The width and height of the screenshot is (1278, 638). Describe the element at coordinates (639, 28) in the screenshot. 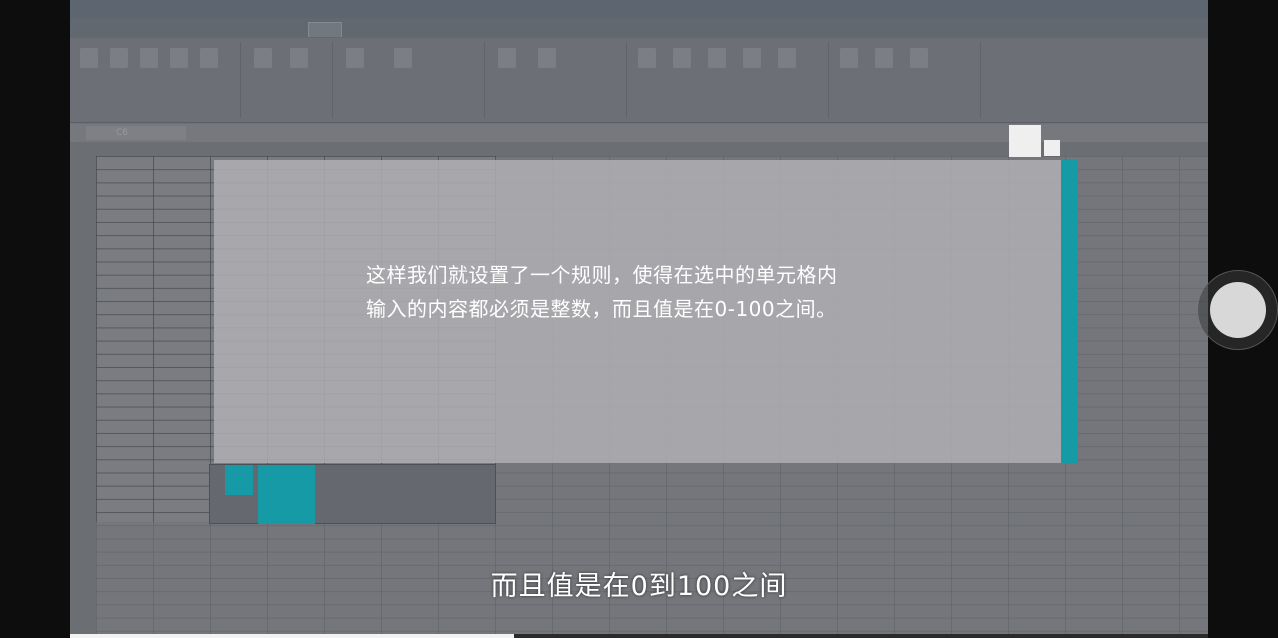

I see `excel-ribbon-tabs` at that location.